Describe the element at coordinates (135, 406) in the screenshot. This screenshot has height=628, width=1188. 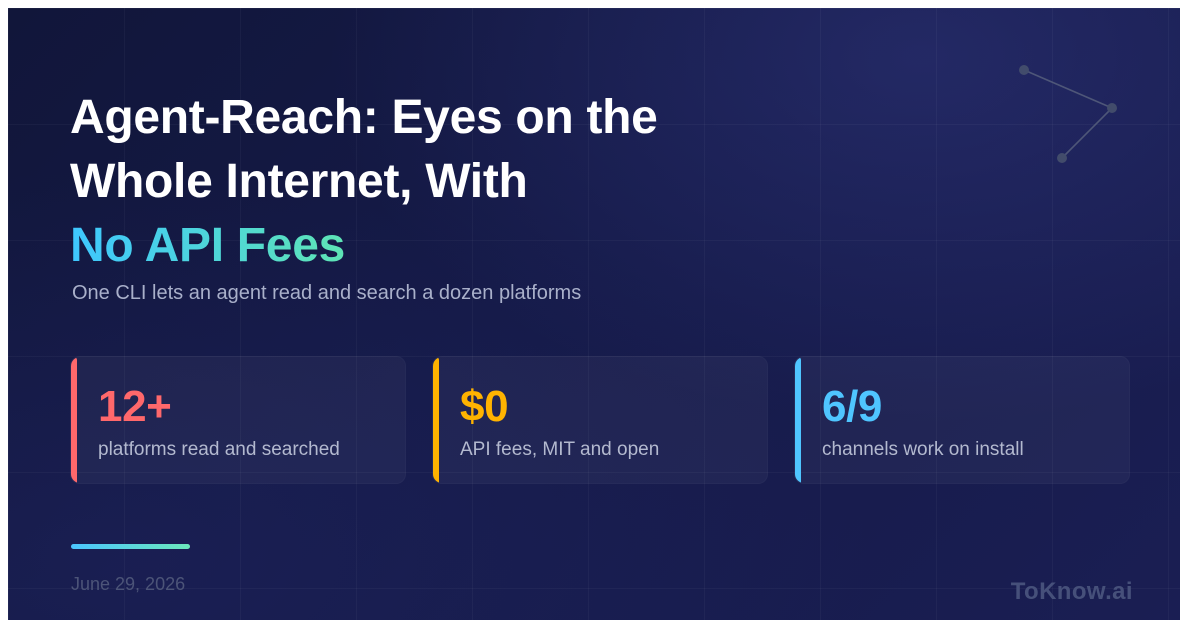
I see `stat-value: 12+` at that location.